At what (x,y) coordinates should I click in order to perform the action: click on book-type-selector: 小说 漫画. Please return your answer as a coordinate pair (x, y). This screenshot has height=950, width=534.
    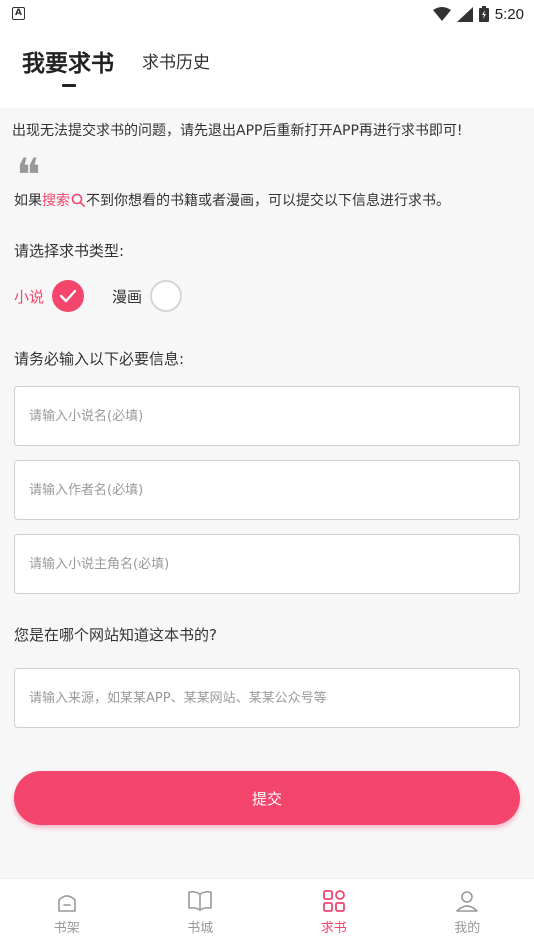
    Looking at the image, I should click on (98, 296).